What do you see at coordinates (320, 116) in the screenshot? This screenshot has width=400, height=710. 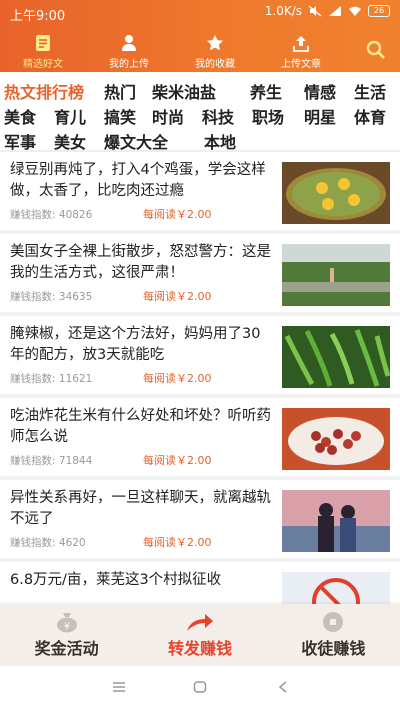 I see `category-celebrity: 明星` at bounding box center [320, 116].